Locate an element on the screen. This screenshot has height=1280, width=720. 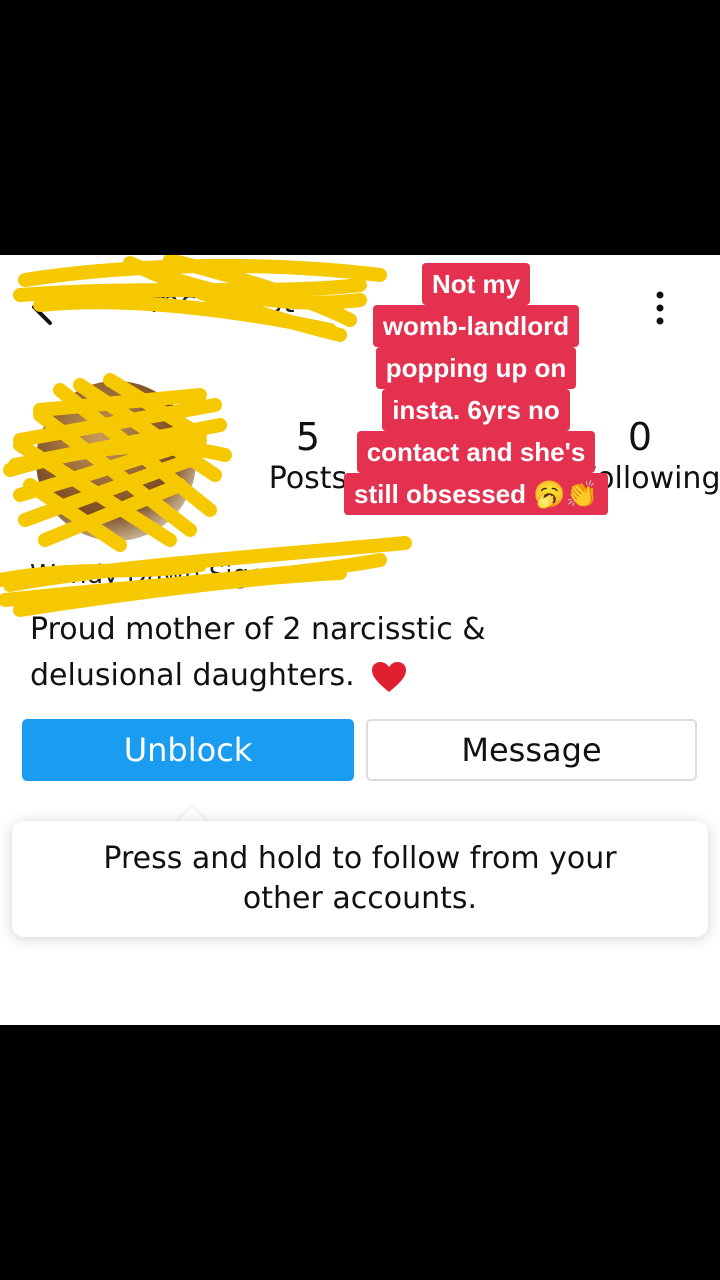
following-stat: 0 Following is located at coordinates (650, 455).